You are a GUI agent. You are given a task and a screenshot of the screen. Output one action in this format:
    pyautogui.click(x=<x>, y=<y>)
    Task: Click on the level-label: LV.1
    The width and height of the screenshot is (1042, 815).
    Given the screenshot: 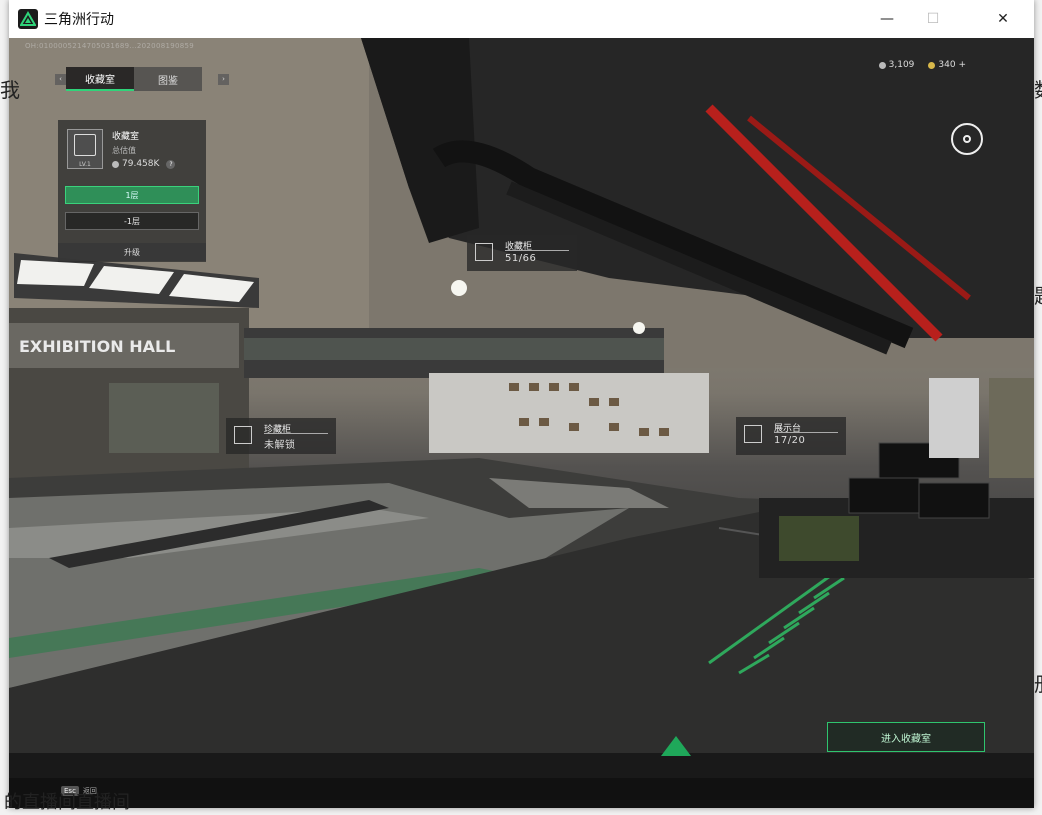 What is the action you would take?
    pyautogui.click(x=85, y=164)
    